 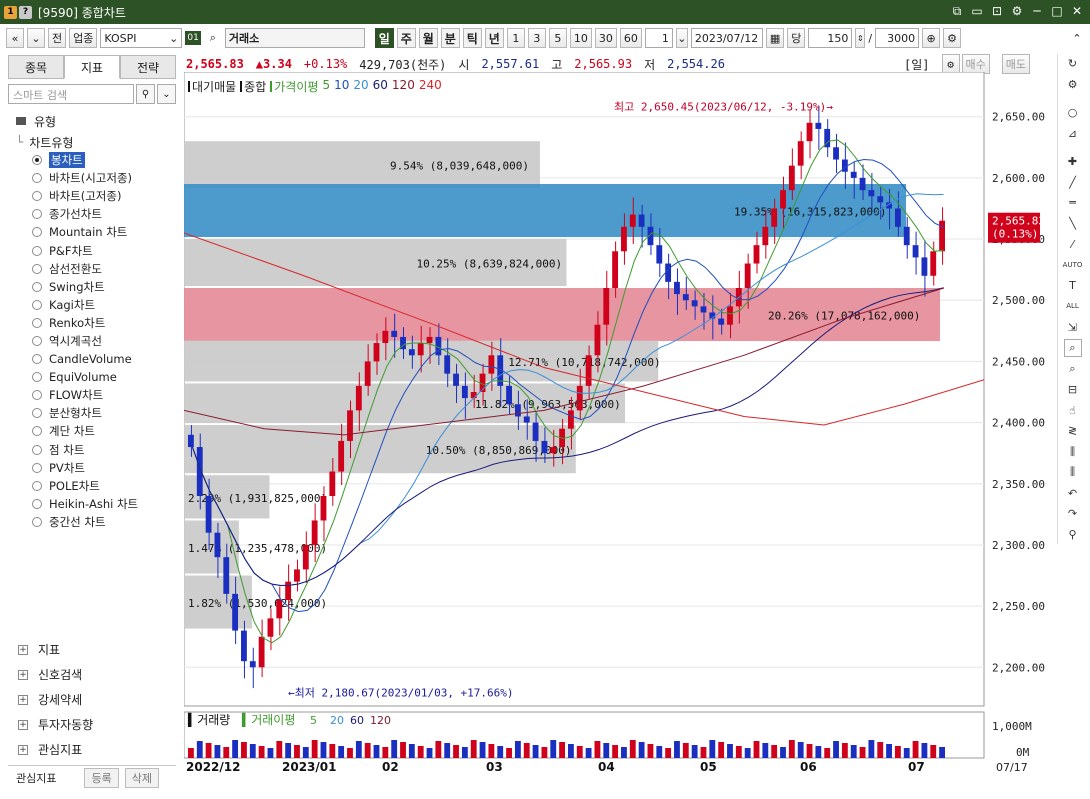 What do you see at coordinates (36, 38) in the screenshot?
I see `history-dropdown-button: ⌄` at bounding box center [36, 38].